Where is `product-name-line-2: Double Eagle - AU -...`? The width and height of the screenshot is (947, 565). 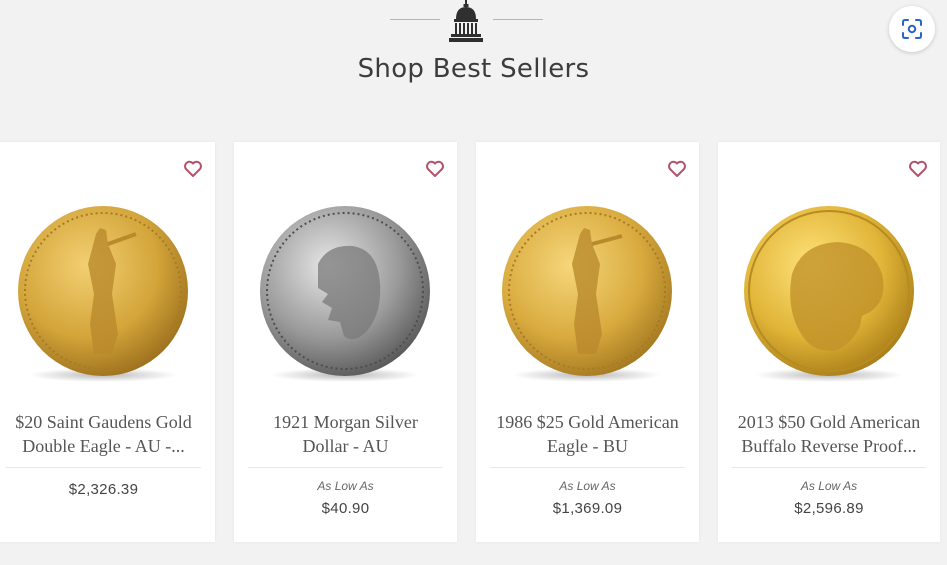 product-name-line-2: Double Eagle - AU -... is located at coordinates (103, 446).